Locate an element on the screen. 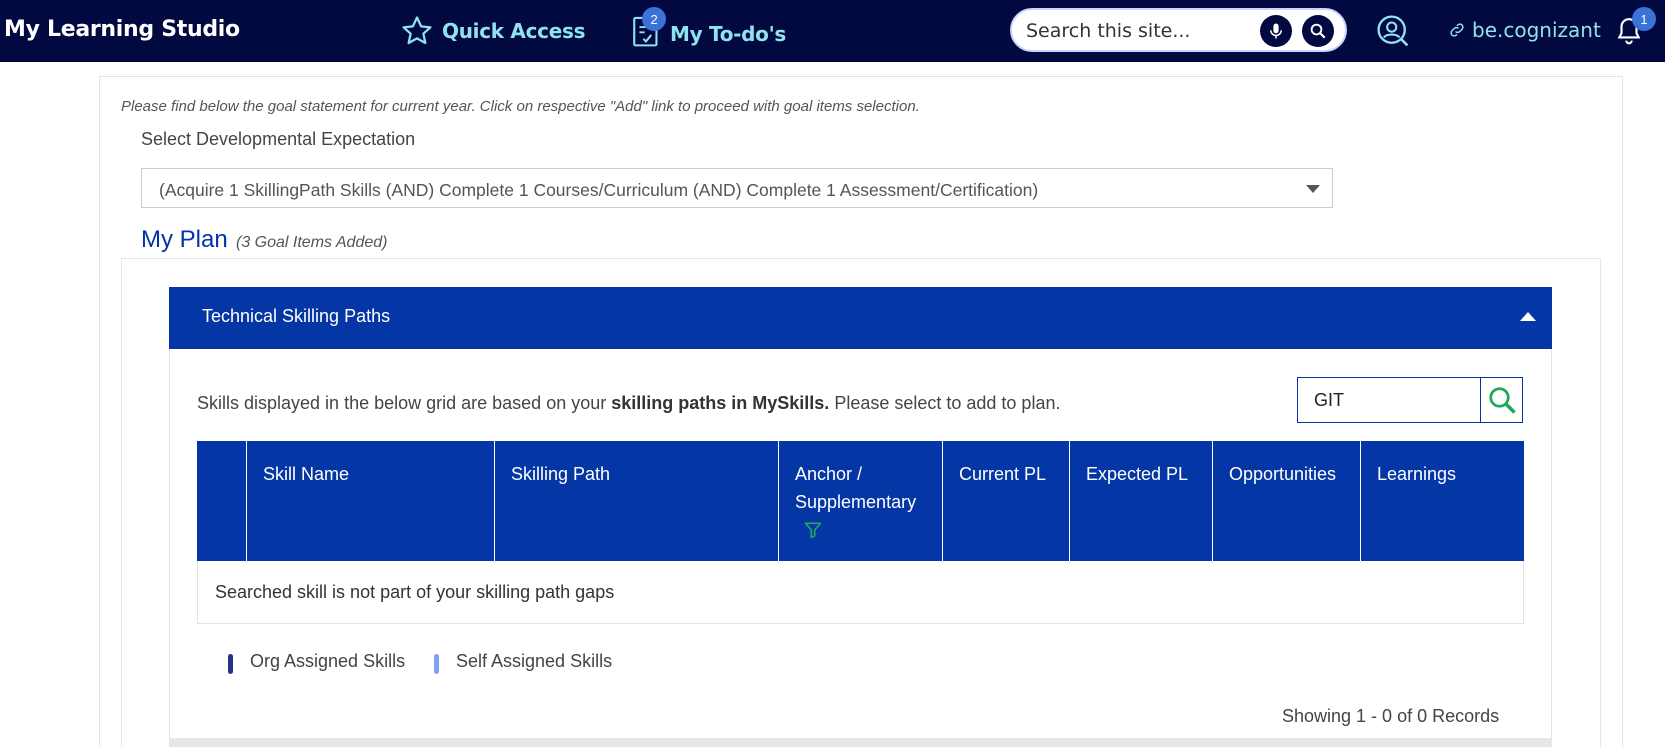 The image size is (1665, 747). column-header-skill-name: Skill Name is located at coordinates (370, 501).